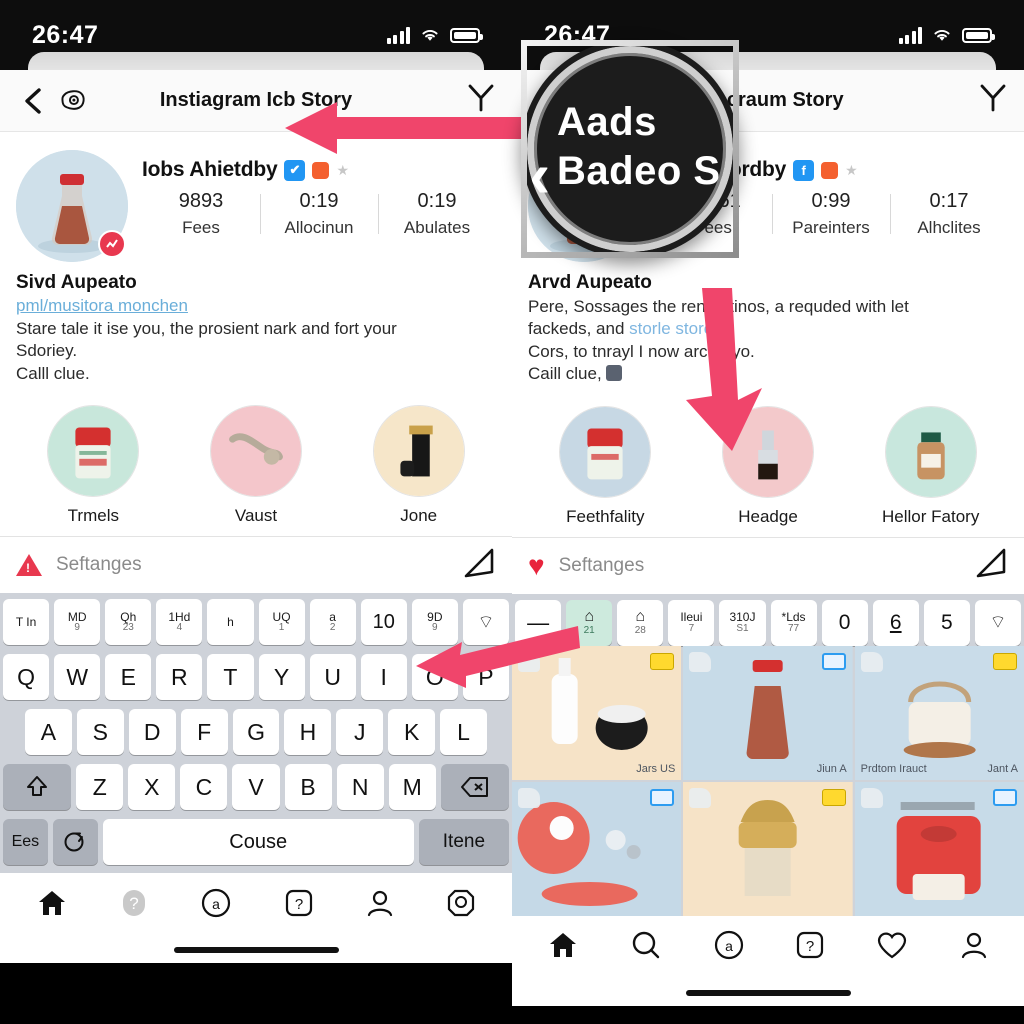 The width and height of the screenshot is (1024, 1024). Describe the element at coordinates (646, 947) in the screenshot. I see `search-icon` at that location.